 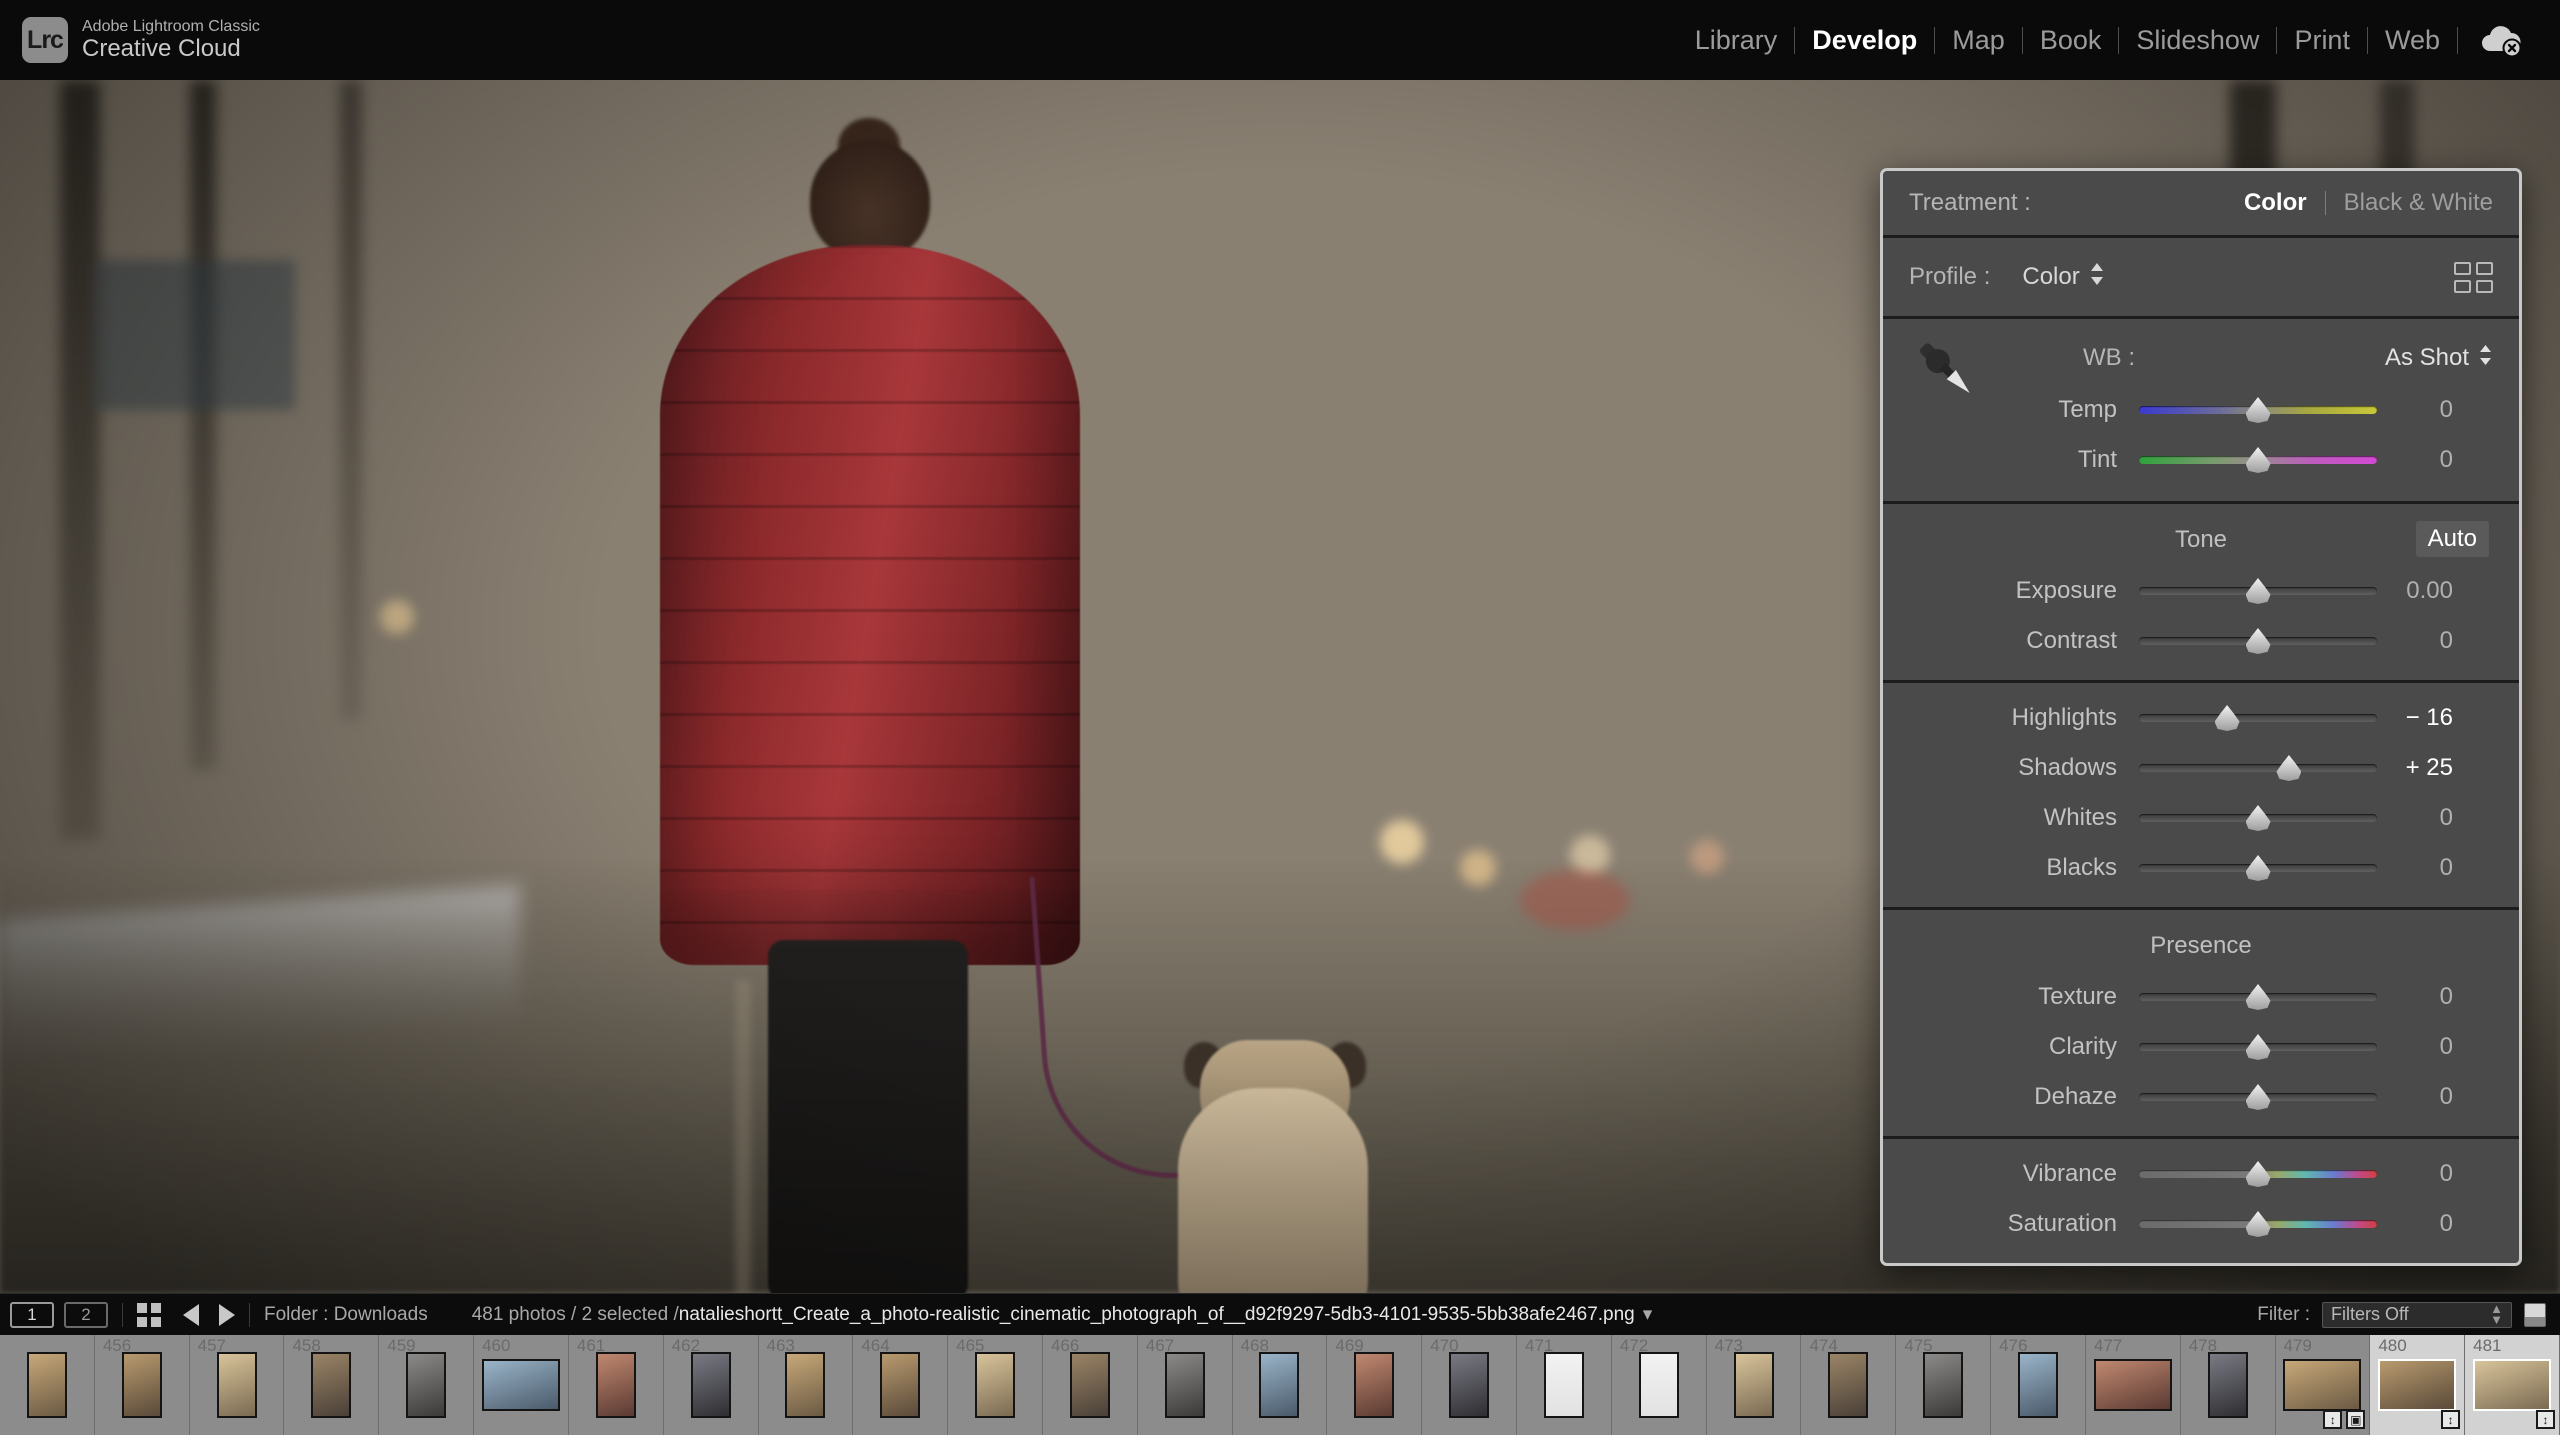 What do you see at coordinates (1978, 40) in the screenshot?
I see `module-map: Map` at bounding box center [1978, 40].